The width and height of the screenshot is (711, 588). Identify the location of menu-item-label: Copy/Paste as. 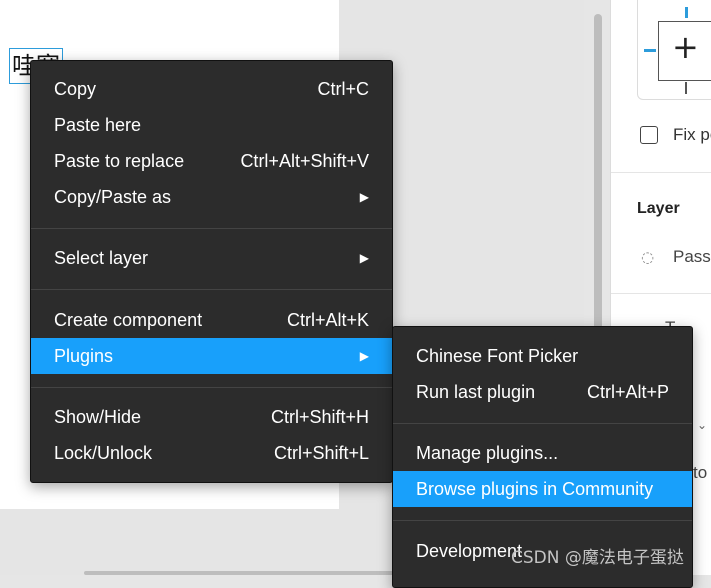
(113, 196).